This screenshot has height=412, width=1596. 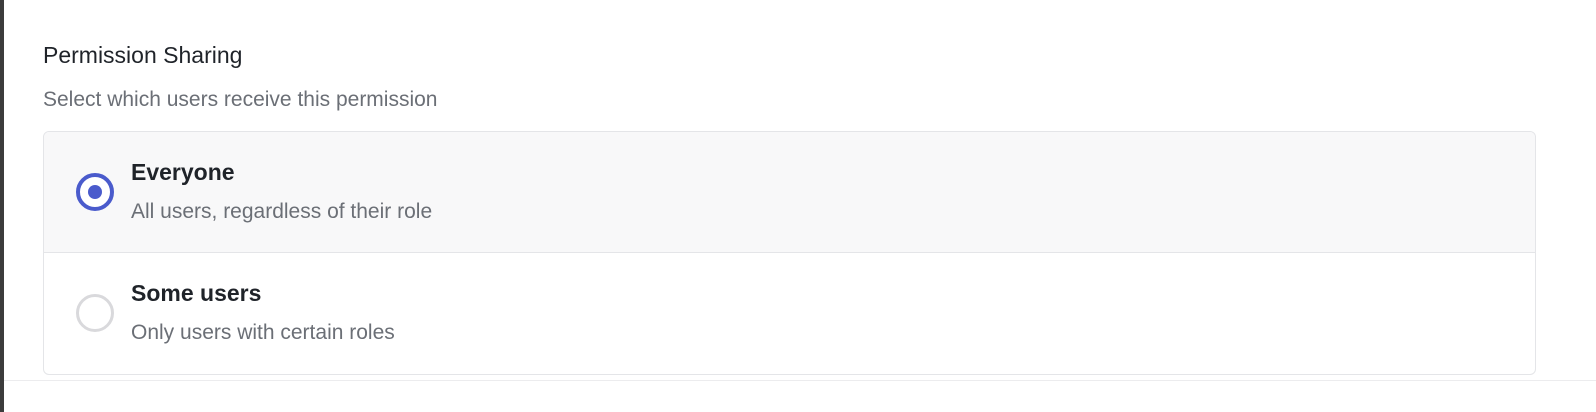 What do you see at coordinates (95, 313) in the screenshot?
I see `radio-some-users` at bounding box center [95, 313].